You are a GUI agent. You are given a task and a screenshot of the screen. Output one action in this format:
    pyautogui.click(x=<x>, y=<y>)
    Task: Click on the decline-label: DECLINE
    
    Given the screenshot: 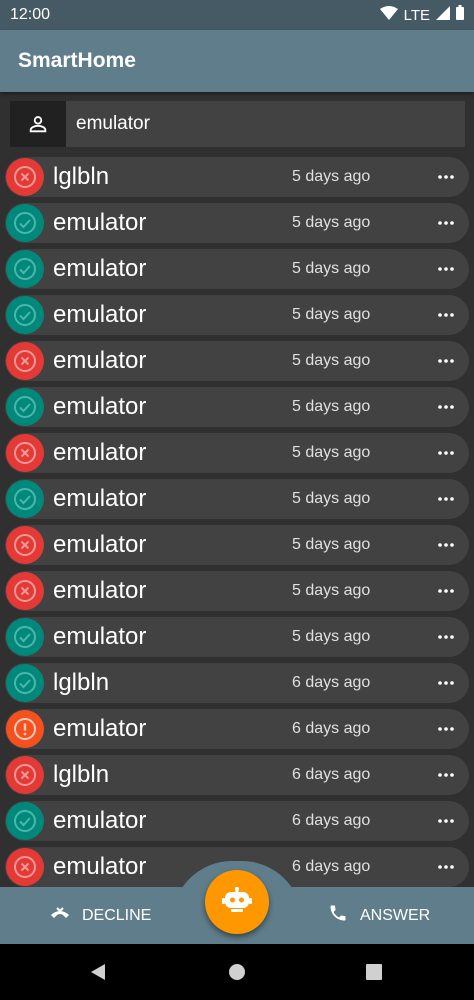 What is the action you would take?
    pyautogui.click(x=117, y=915)
    